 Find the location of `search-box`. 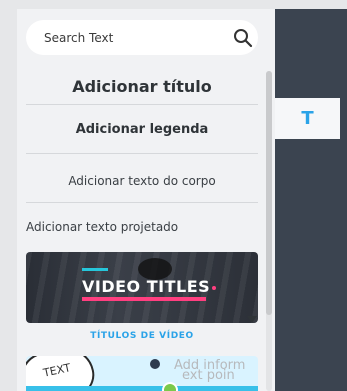

search-box is located at coordinates (142, 38).